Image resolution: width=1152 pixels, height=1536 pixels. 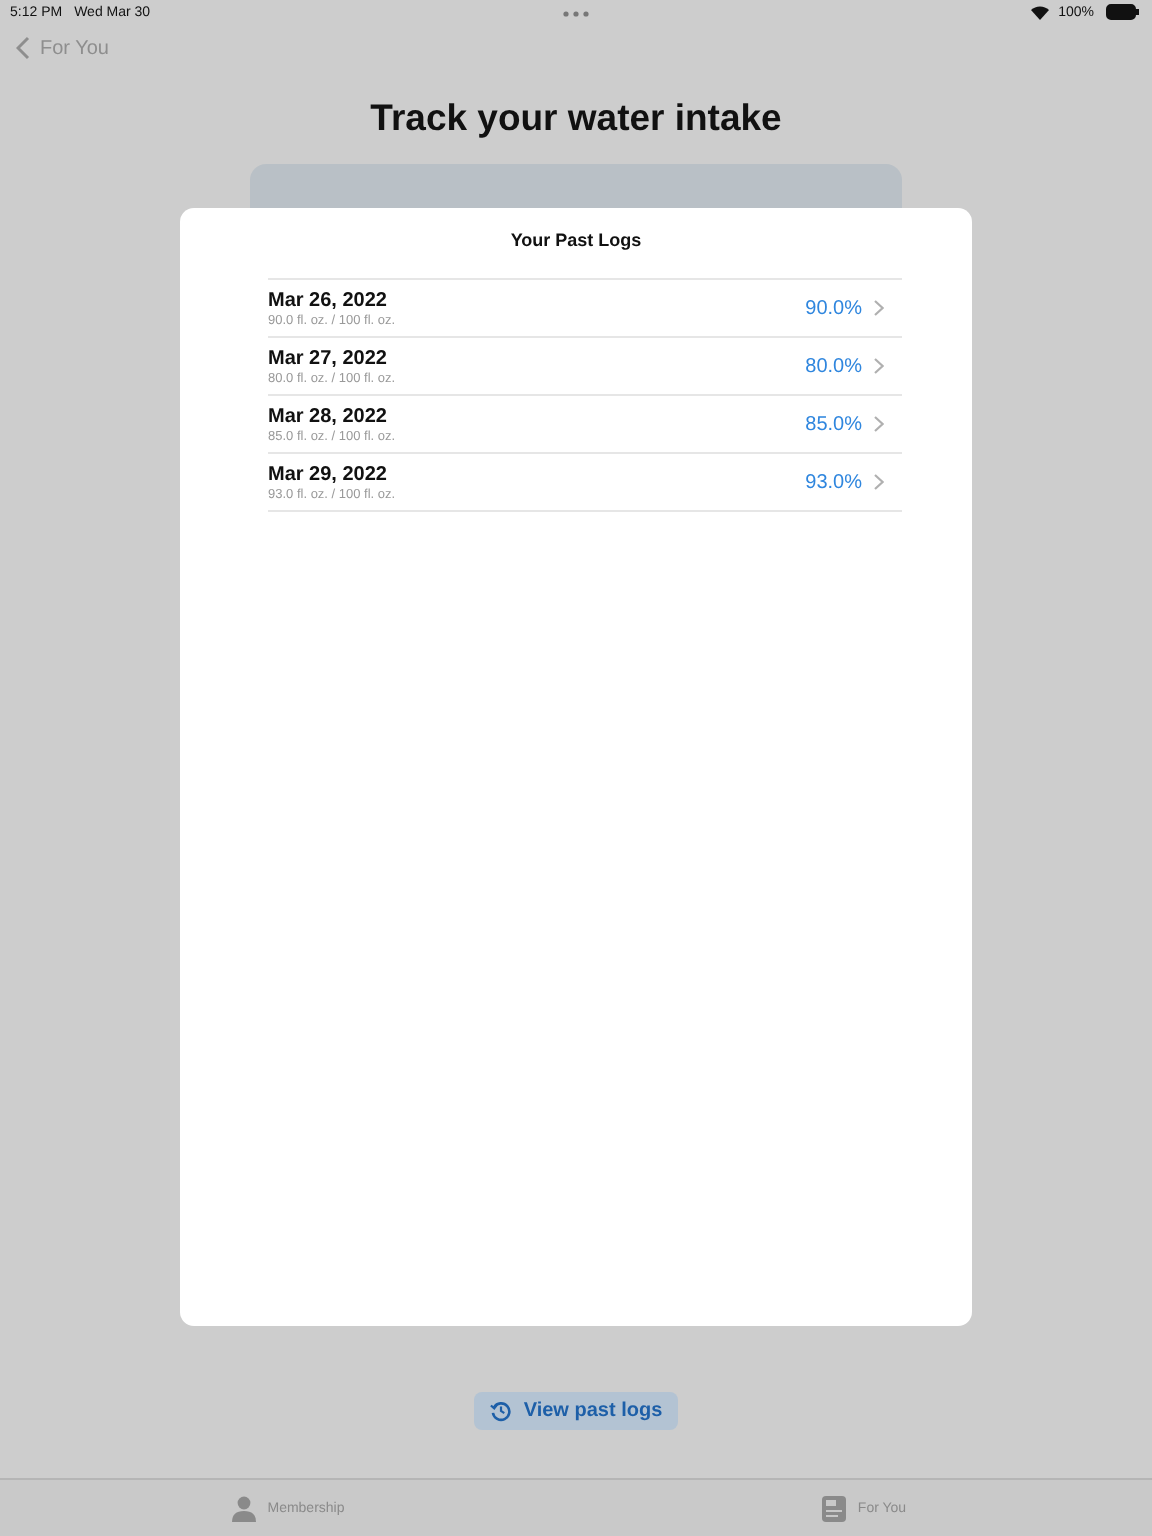 I want to click on log-percent: 93.0%, so click(x=833, y=482).